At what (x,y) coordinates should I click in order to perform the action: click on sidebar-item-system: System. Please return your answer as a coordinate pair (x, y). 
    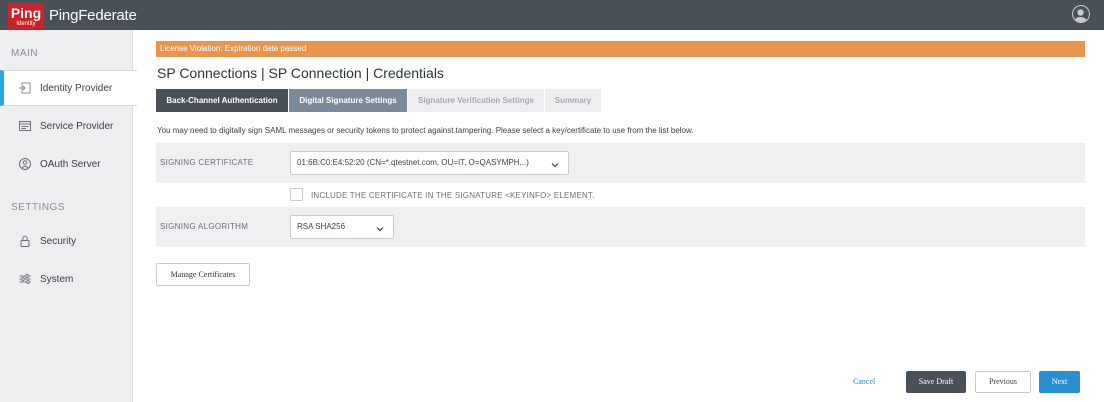
    Looking at the image, I should click on (66, 279).